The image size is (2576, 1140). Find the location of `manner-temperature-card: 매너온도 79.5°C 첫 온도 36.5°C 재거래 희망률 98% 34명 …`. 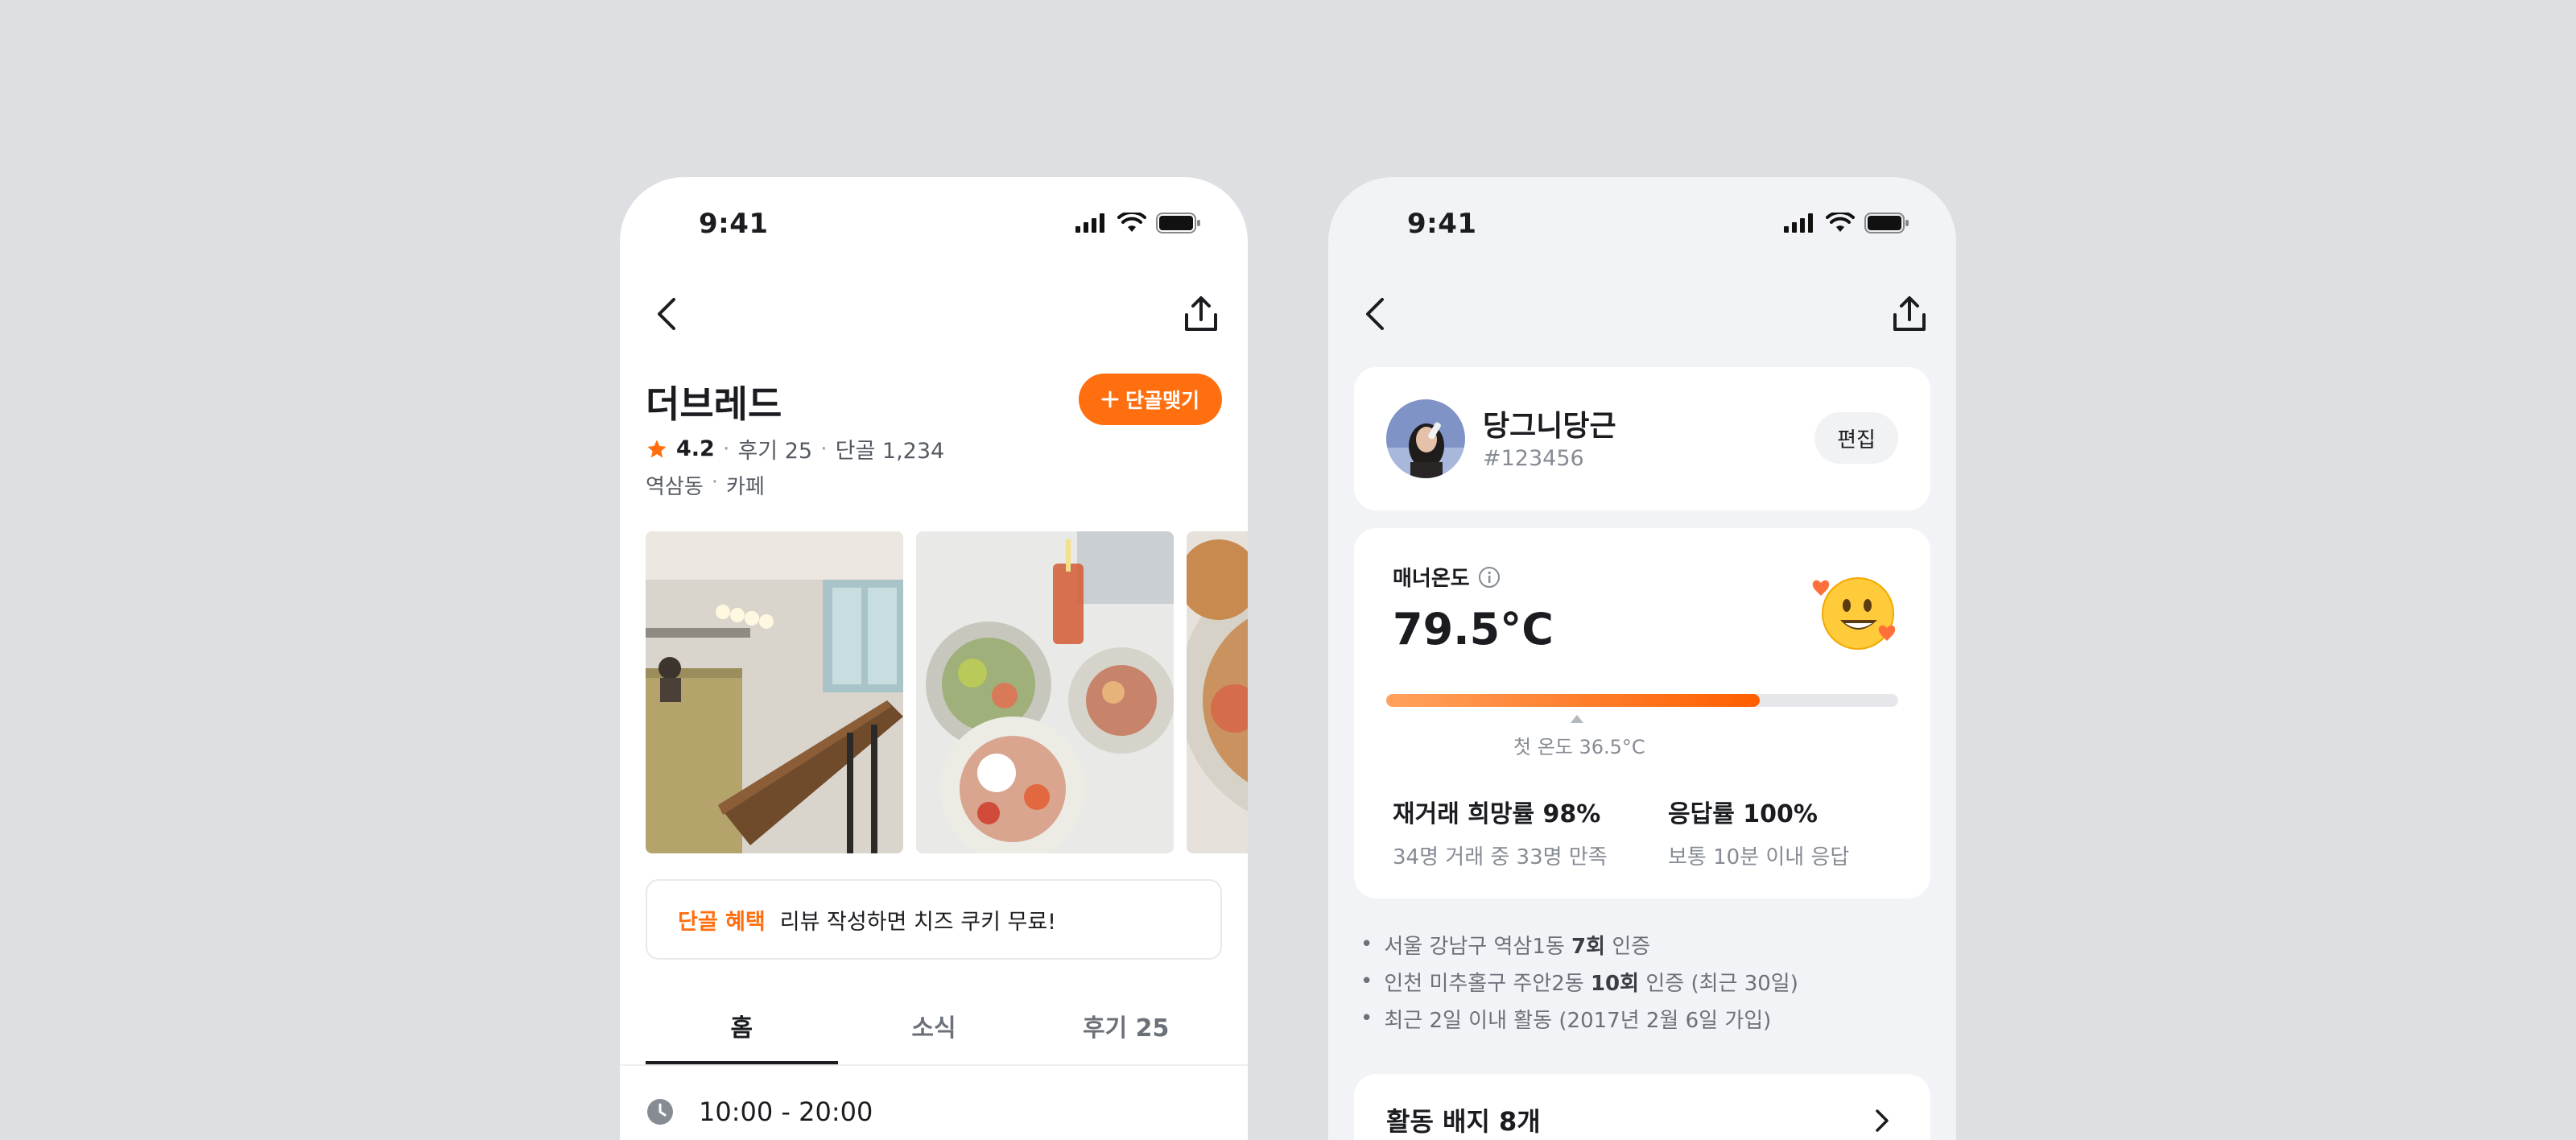

manner-temperature-card: 매너온도 79.5°C 첫 온도 36.5°C 재거래 희망률 98% 34명 … is located at coordinates (1642, 713).